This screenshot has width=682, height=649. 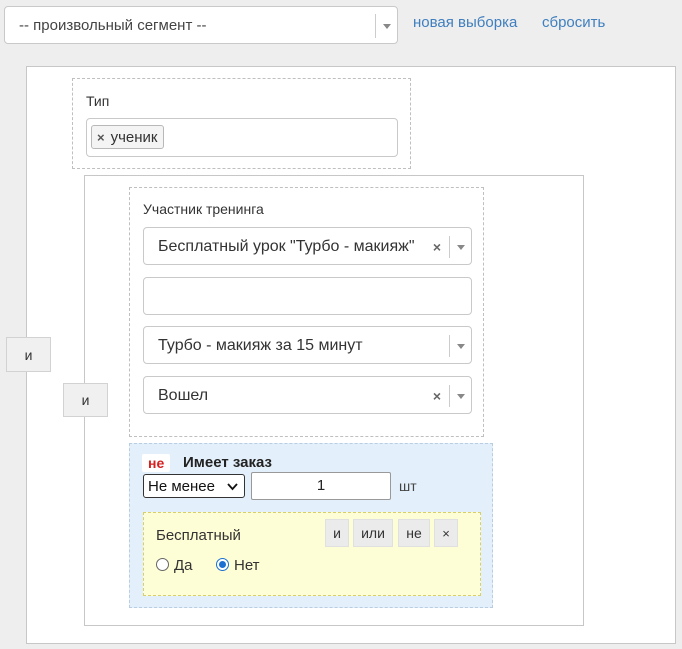 What do you see at coordinates (414, 533) in the screenshot?
I see `sub-not-button: не` at bounding box center [414, 533].